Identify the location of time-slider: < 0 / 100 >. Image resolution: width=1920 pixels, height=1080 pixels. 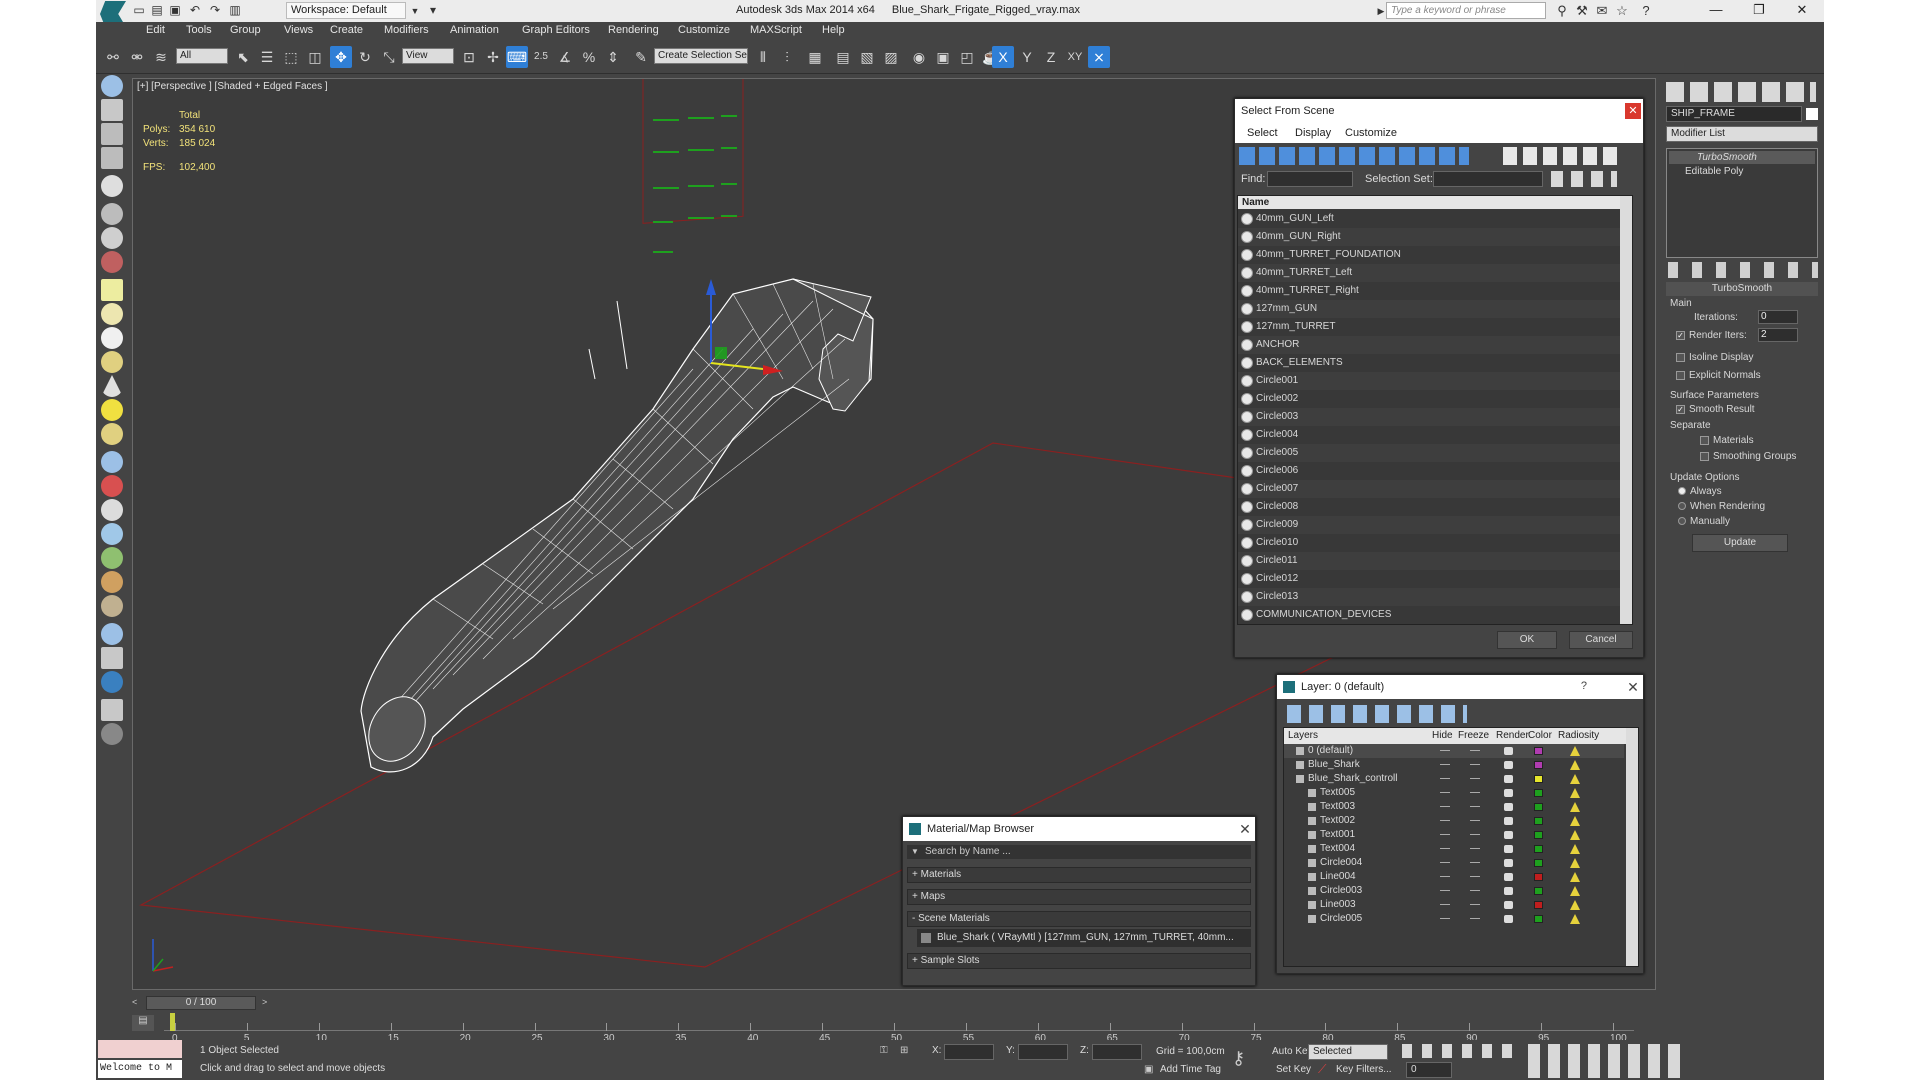
(894, 1003).